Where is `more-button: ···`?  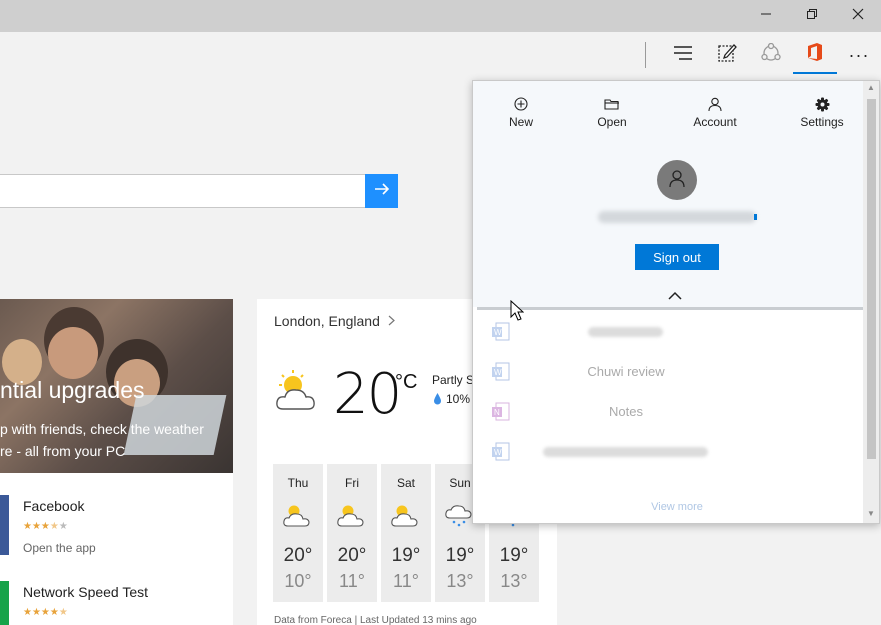 more-button: ··· is located at coordinates (859, 55).